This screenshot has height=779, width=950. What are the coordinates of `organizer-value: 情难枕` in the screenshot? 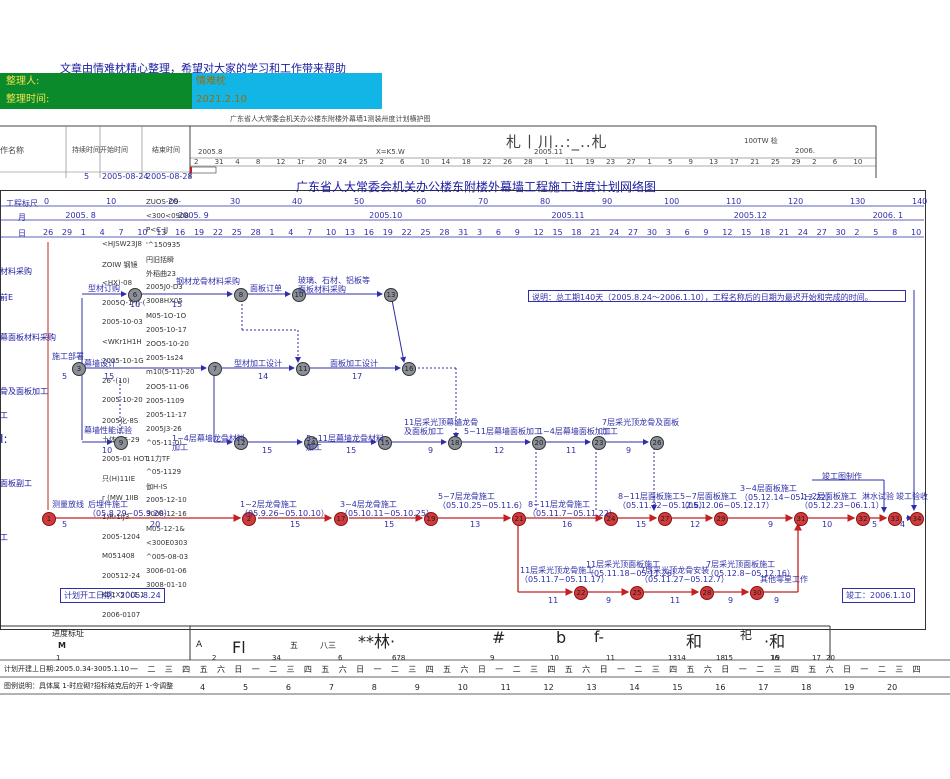 It's located at (287, 82).